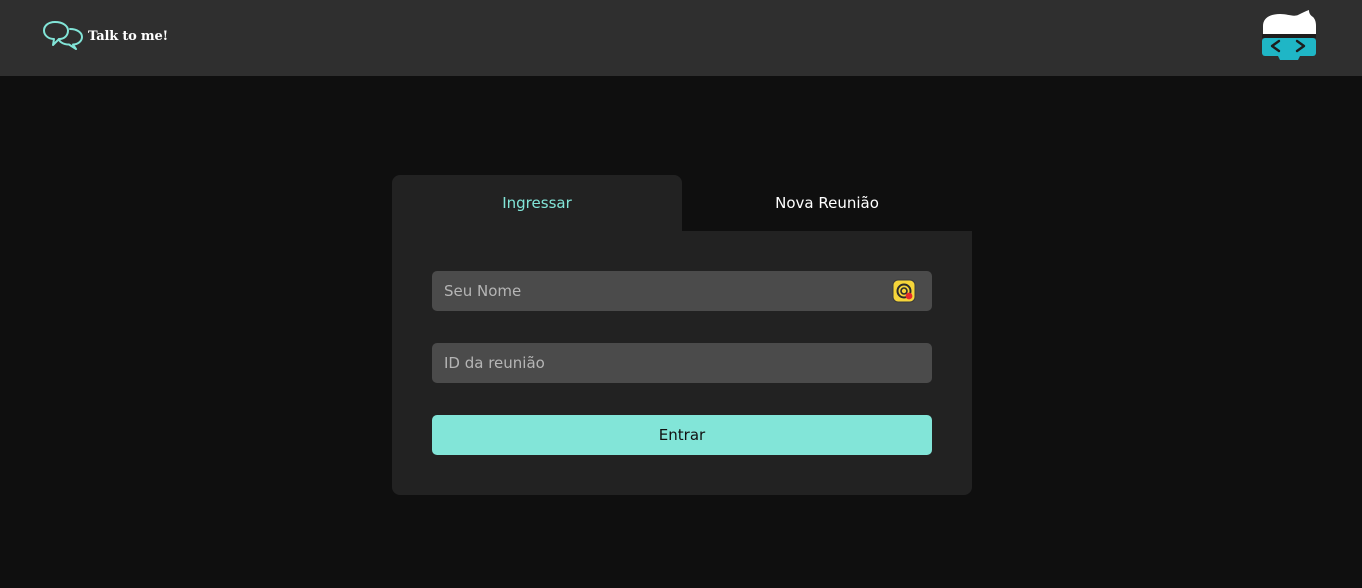 The height and width of the screenshot is (588, 1362). Describe the element at coordinates (682, 435) in the screenshot. I see `enter-button: Entrar` at that location.